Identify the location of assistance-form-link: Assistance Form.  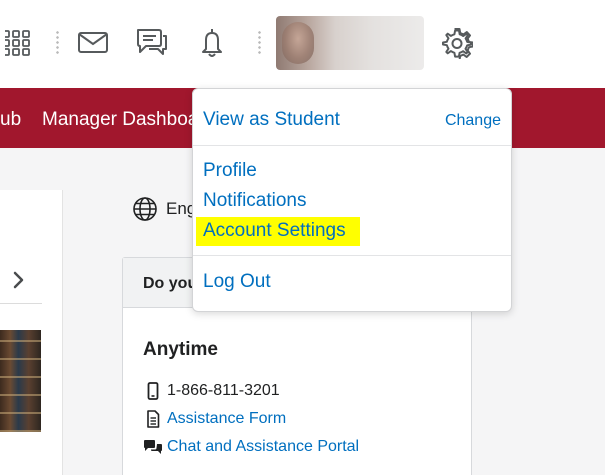
(226, 419).